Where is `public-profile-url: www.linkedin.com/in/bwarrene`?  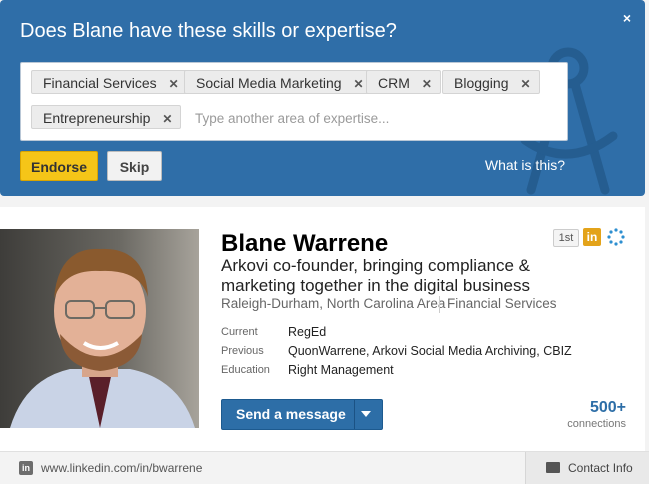
public-profile-url: www.linkedin.com/in/bwarrene is located at coordinates (121, 468).